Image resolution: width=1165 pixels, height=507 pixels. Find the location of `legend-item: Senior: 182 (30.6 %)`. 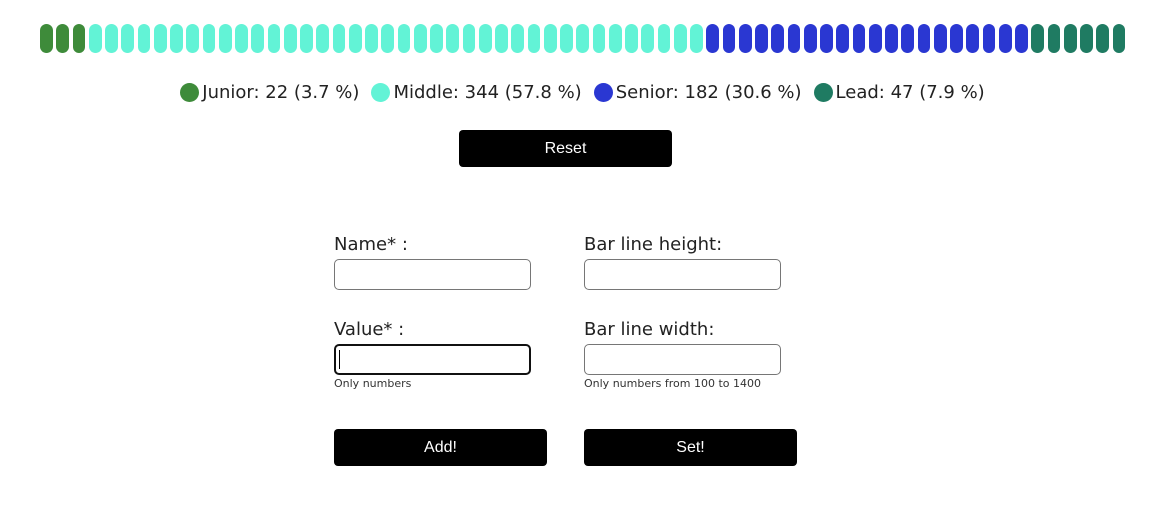

legend-item: Senior: 182 (30.6 %) is located at coordinates (697, 92).